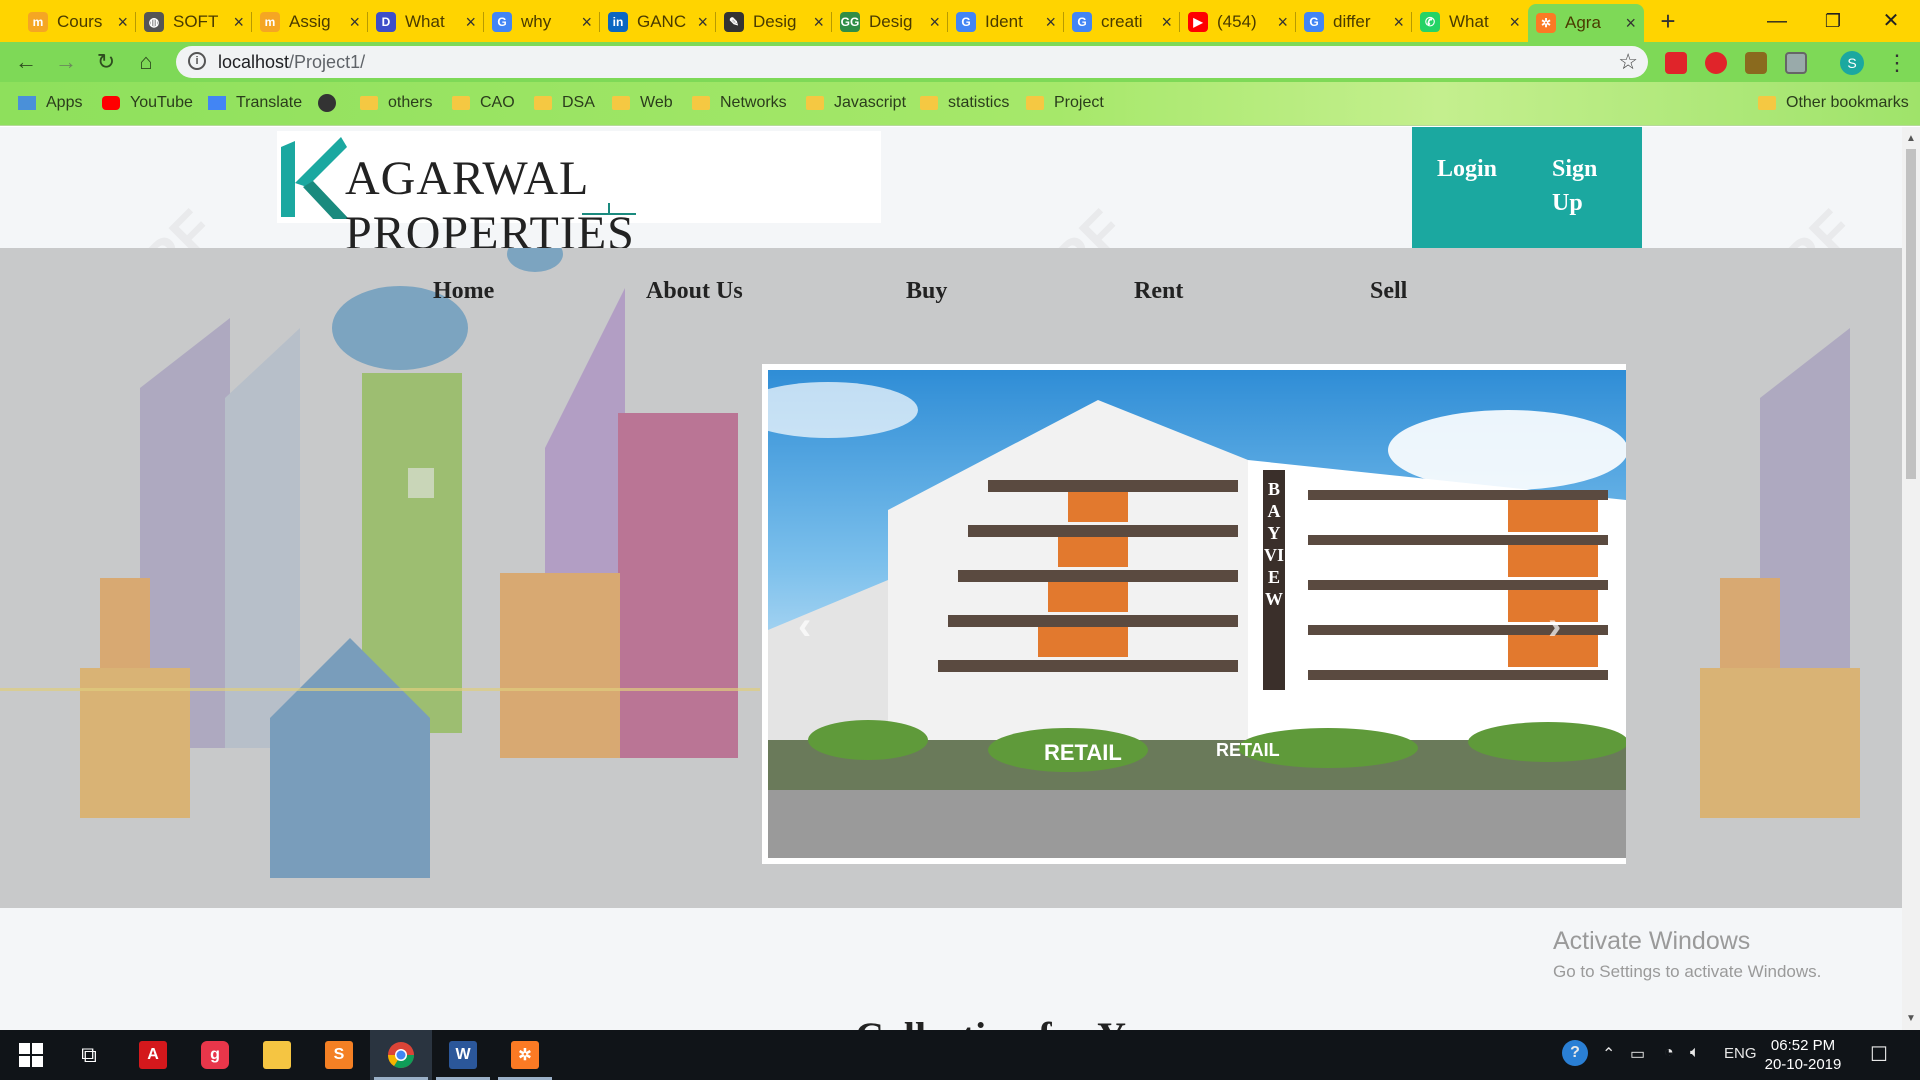 The image size is (1920, 1080). What do you see at coordinates (525, 1055) in the screenshot?
I see `taskbar-xampp: ✲` at bounding box center [525, 1055].